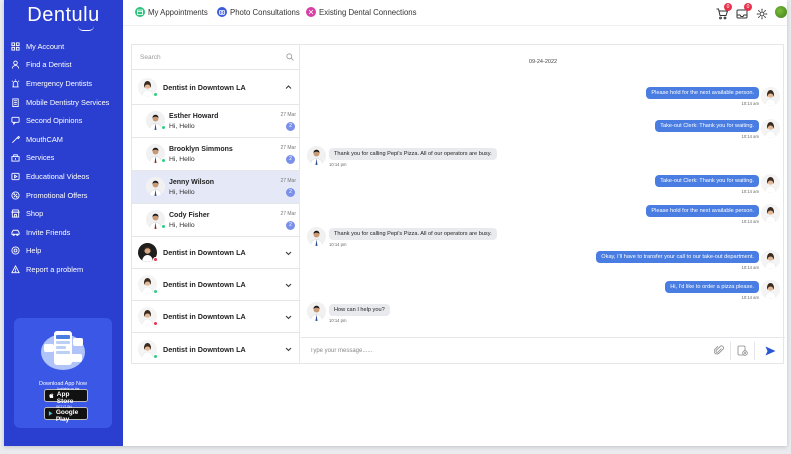 The width and height of the screenshot is (791, 454). I want to click on settings-button, so click(762, 13).